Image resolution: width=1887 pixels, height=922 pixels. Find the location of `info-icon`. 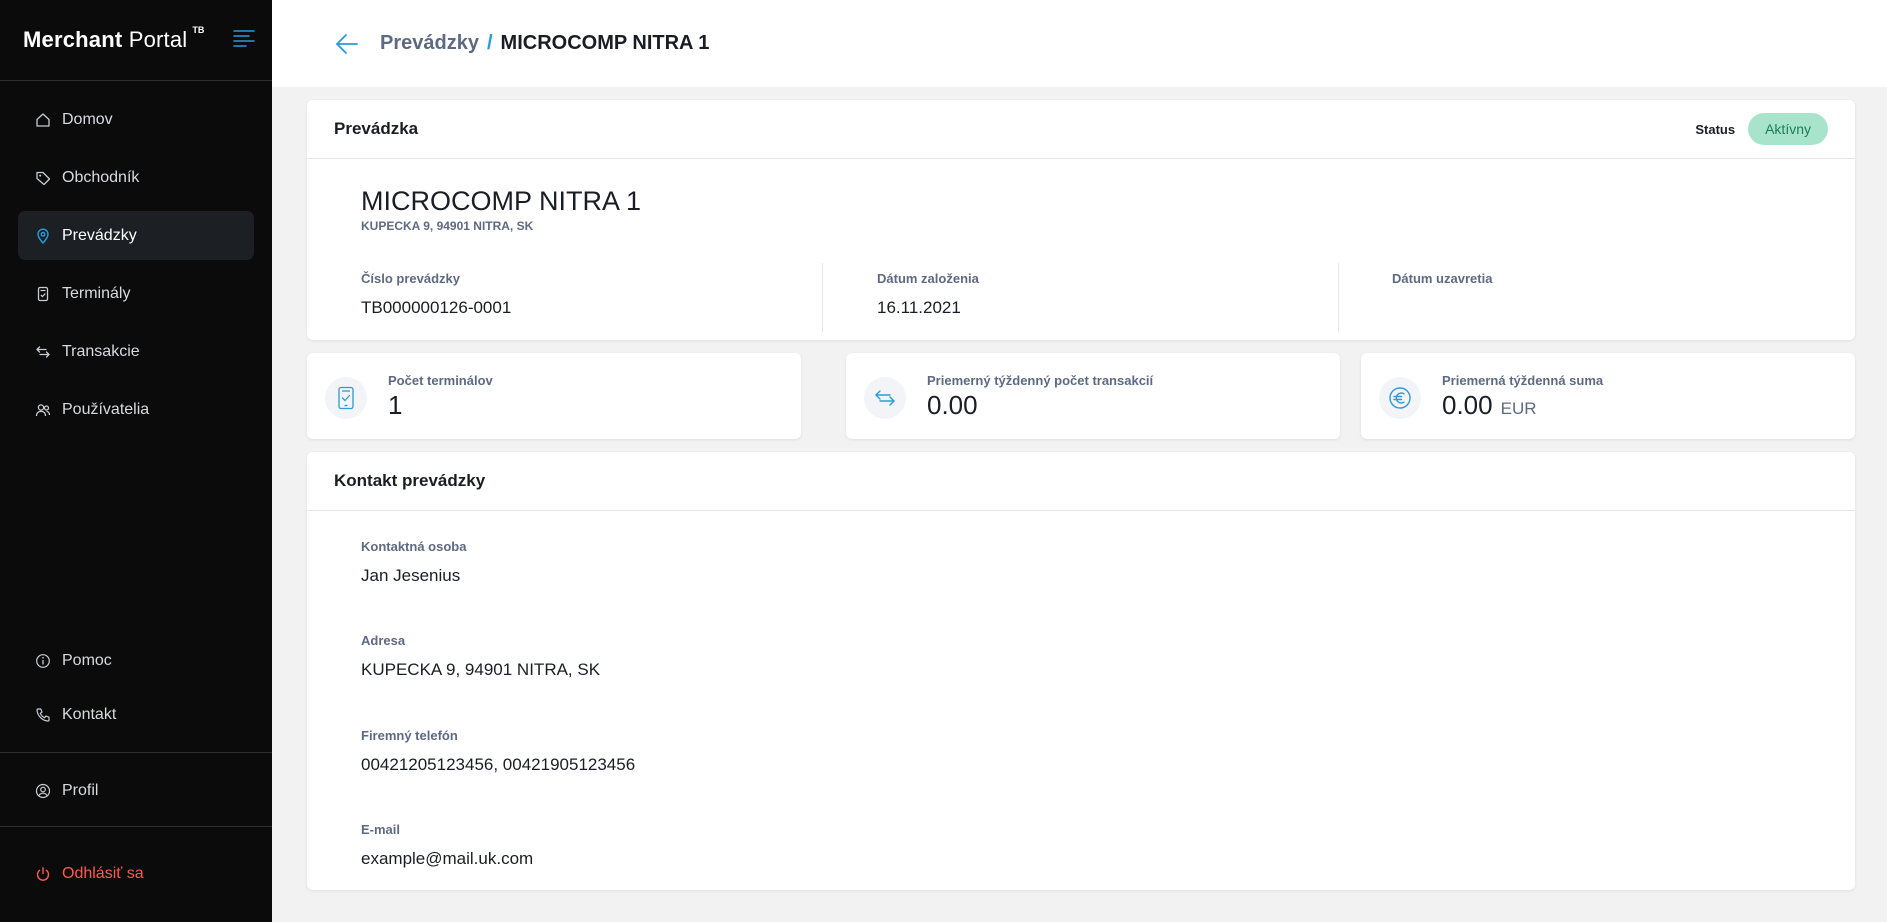

info-icon is located at coordinates (43, 661).